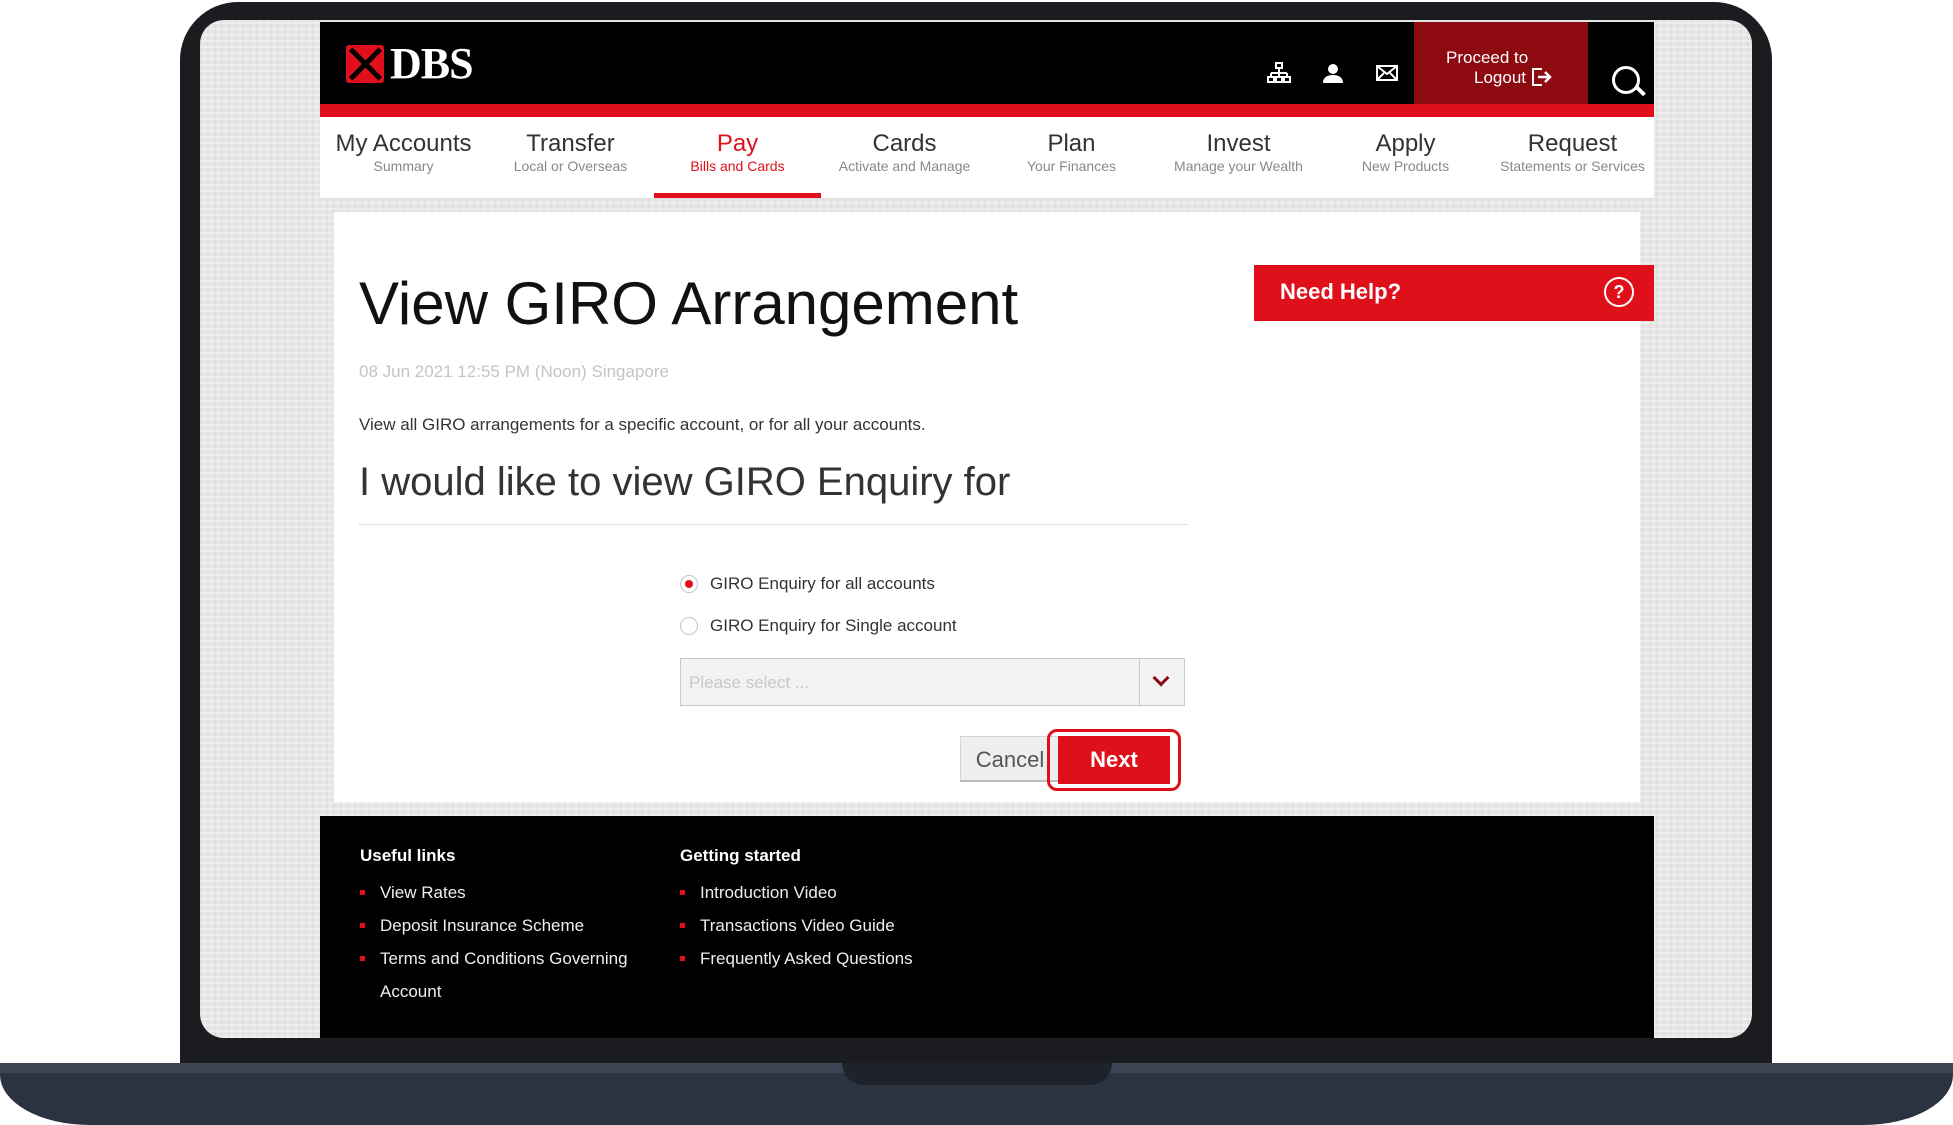  Describe the element at coordinates (494, 958) in the screenshot. I see `footer-link-terms: Terms and Conditions Governing` at that location.